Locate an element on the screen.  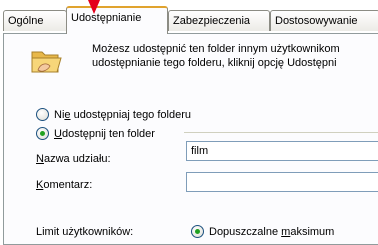
tab-security-label: Zabezpieczenia is located at coordinates (212, 21).